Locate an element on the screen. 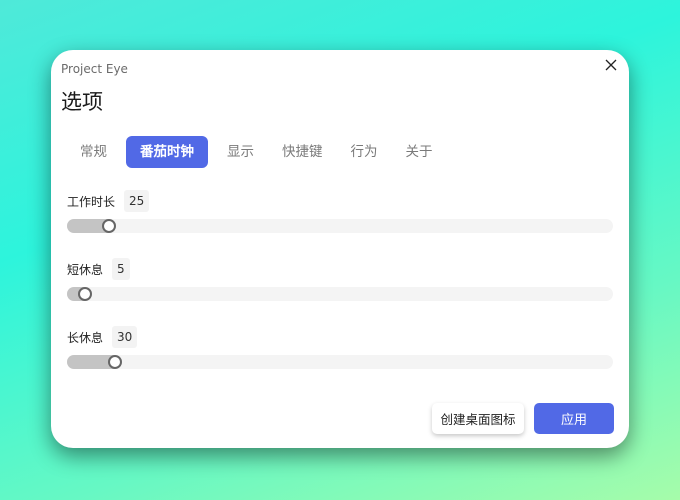 Image resolution: width=680 pixels, height=500 pixels. long-break-slider is located at coordinates (340, 362).